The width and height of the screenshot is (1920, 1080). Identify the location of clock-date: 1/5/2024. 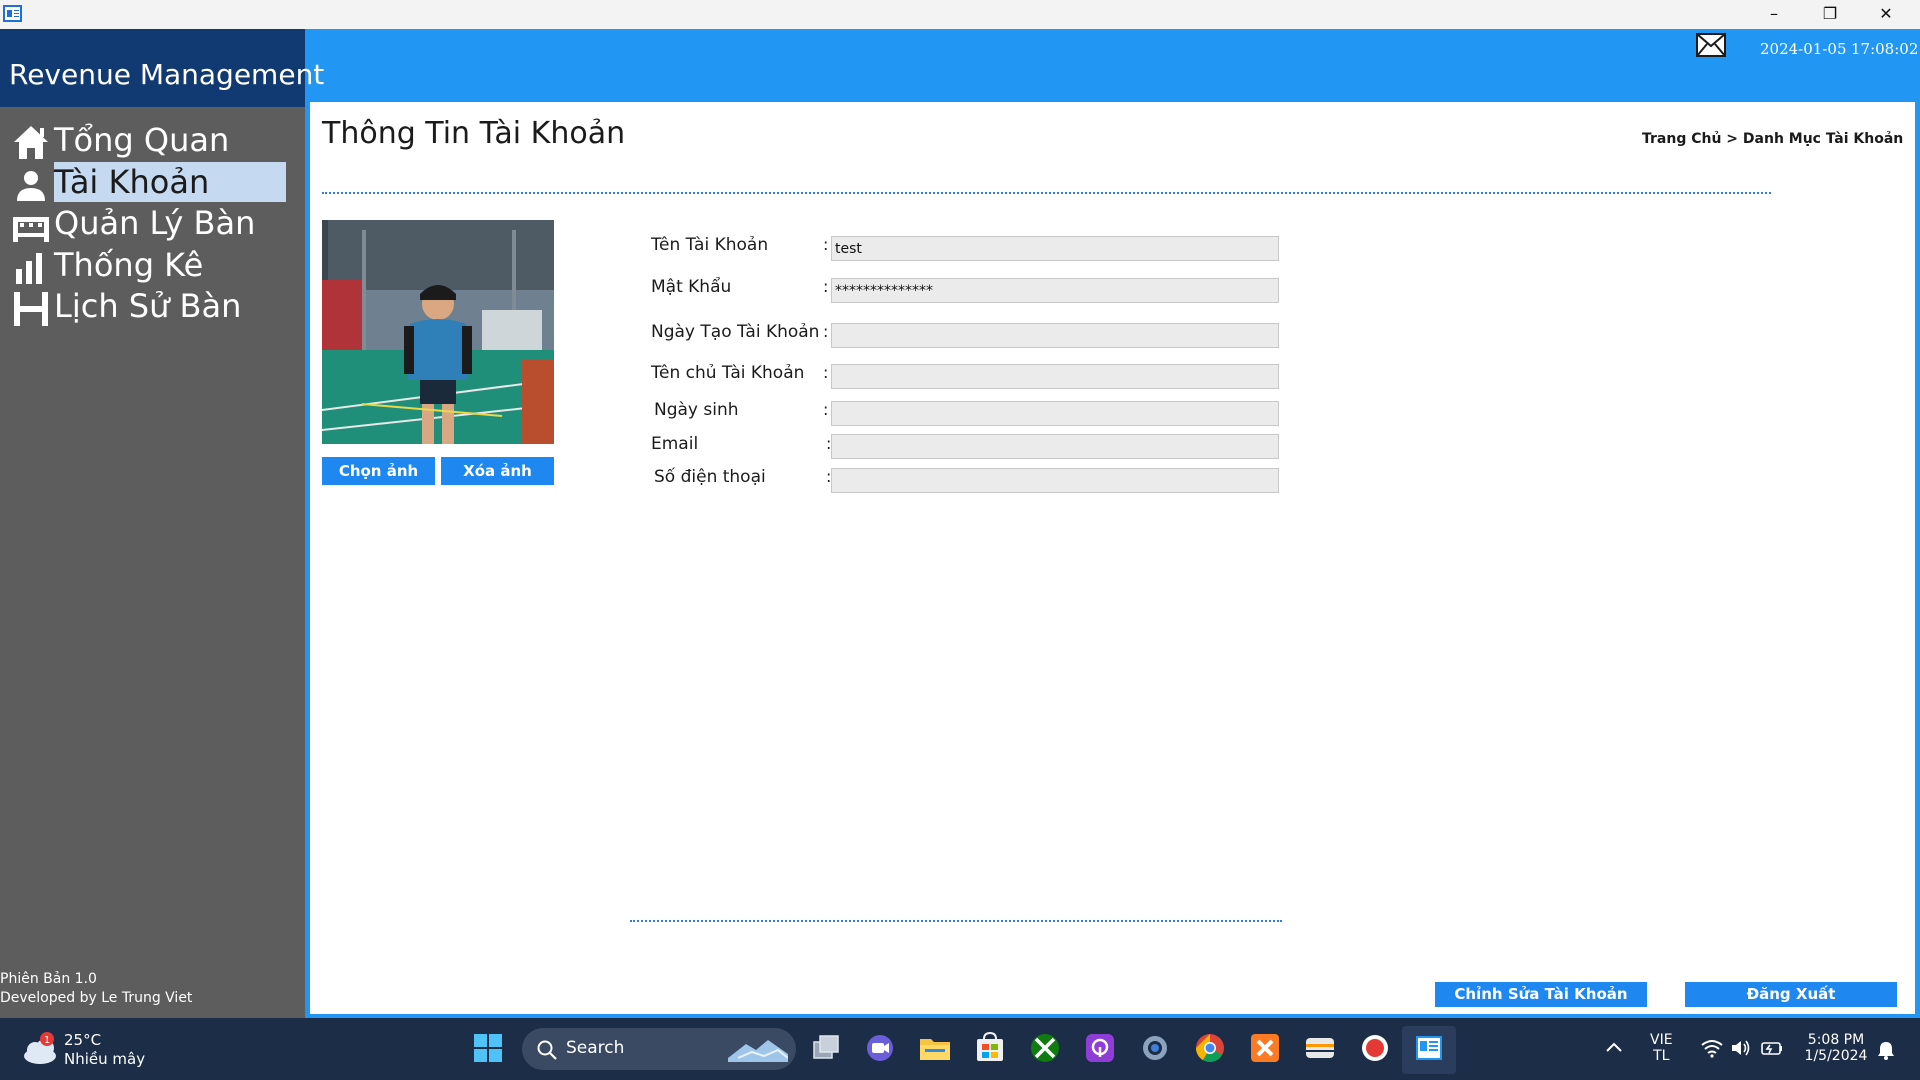
(1836, 1056).